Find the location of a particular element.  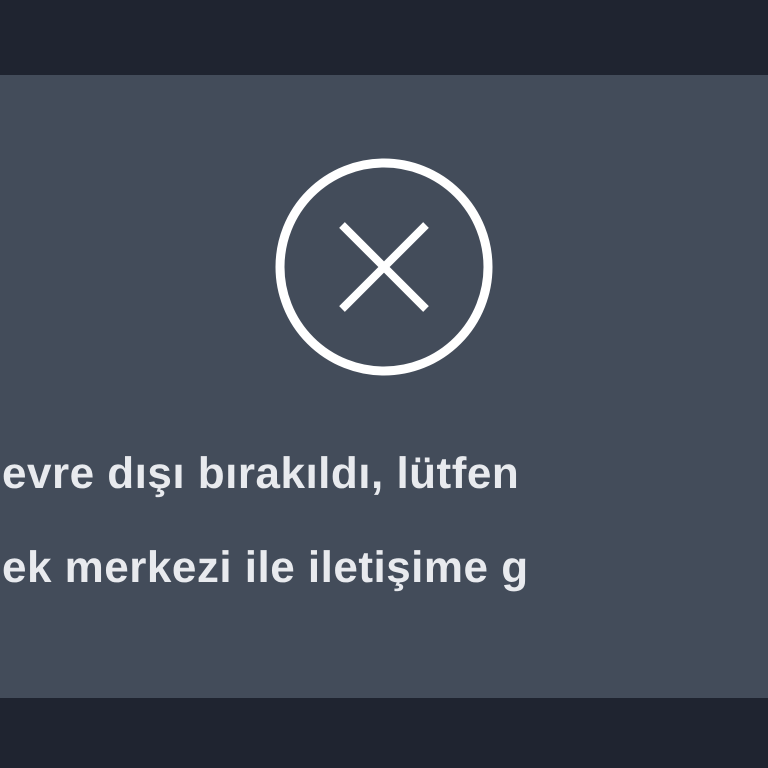

close-icon is located at coordinates (384, 267).